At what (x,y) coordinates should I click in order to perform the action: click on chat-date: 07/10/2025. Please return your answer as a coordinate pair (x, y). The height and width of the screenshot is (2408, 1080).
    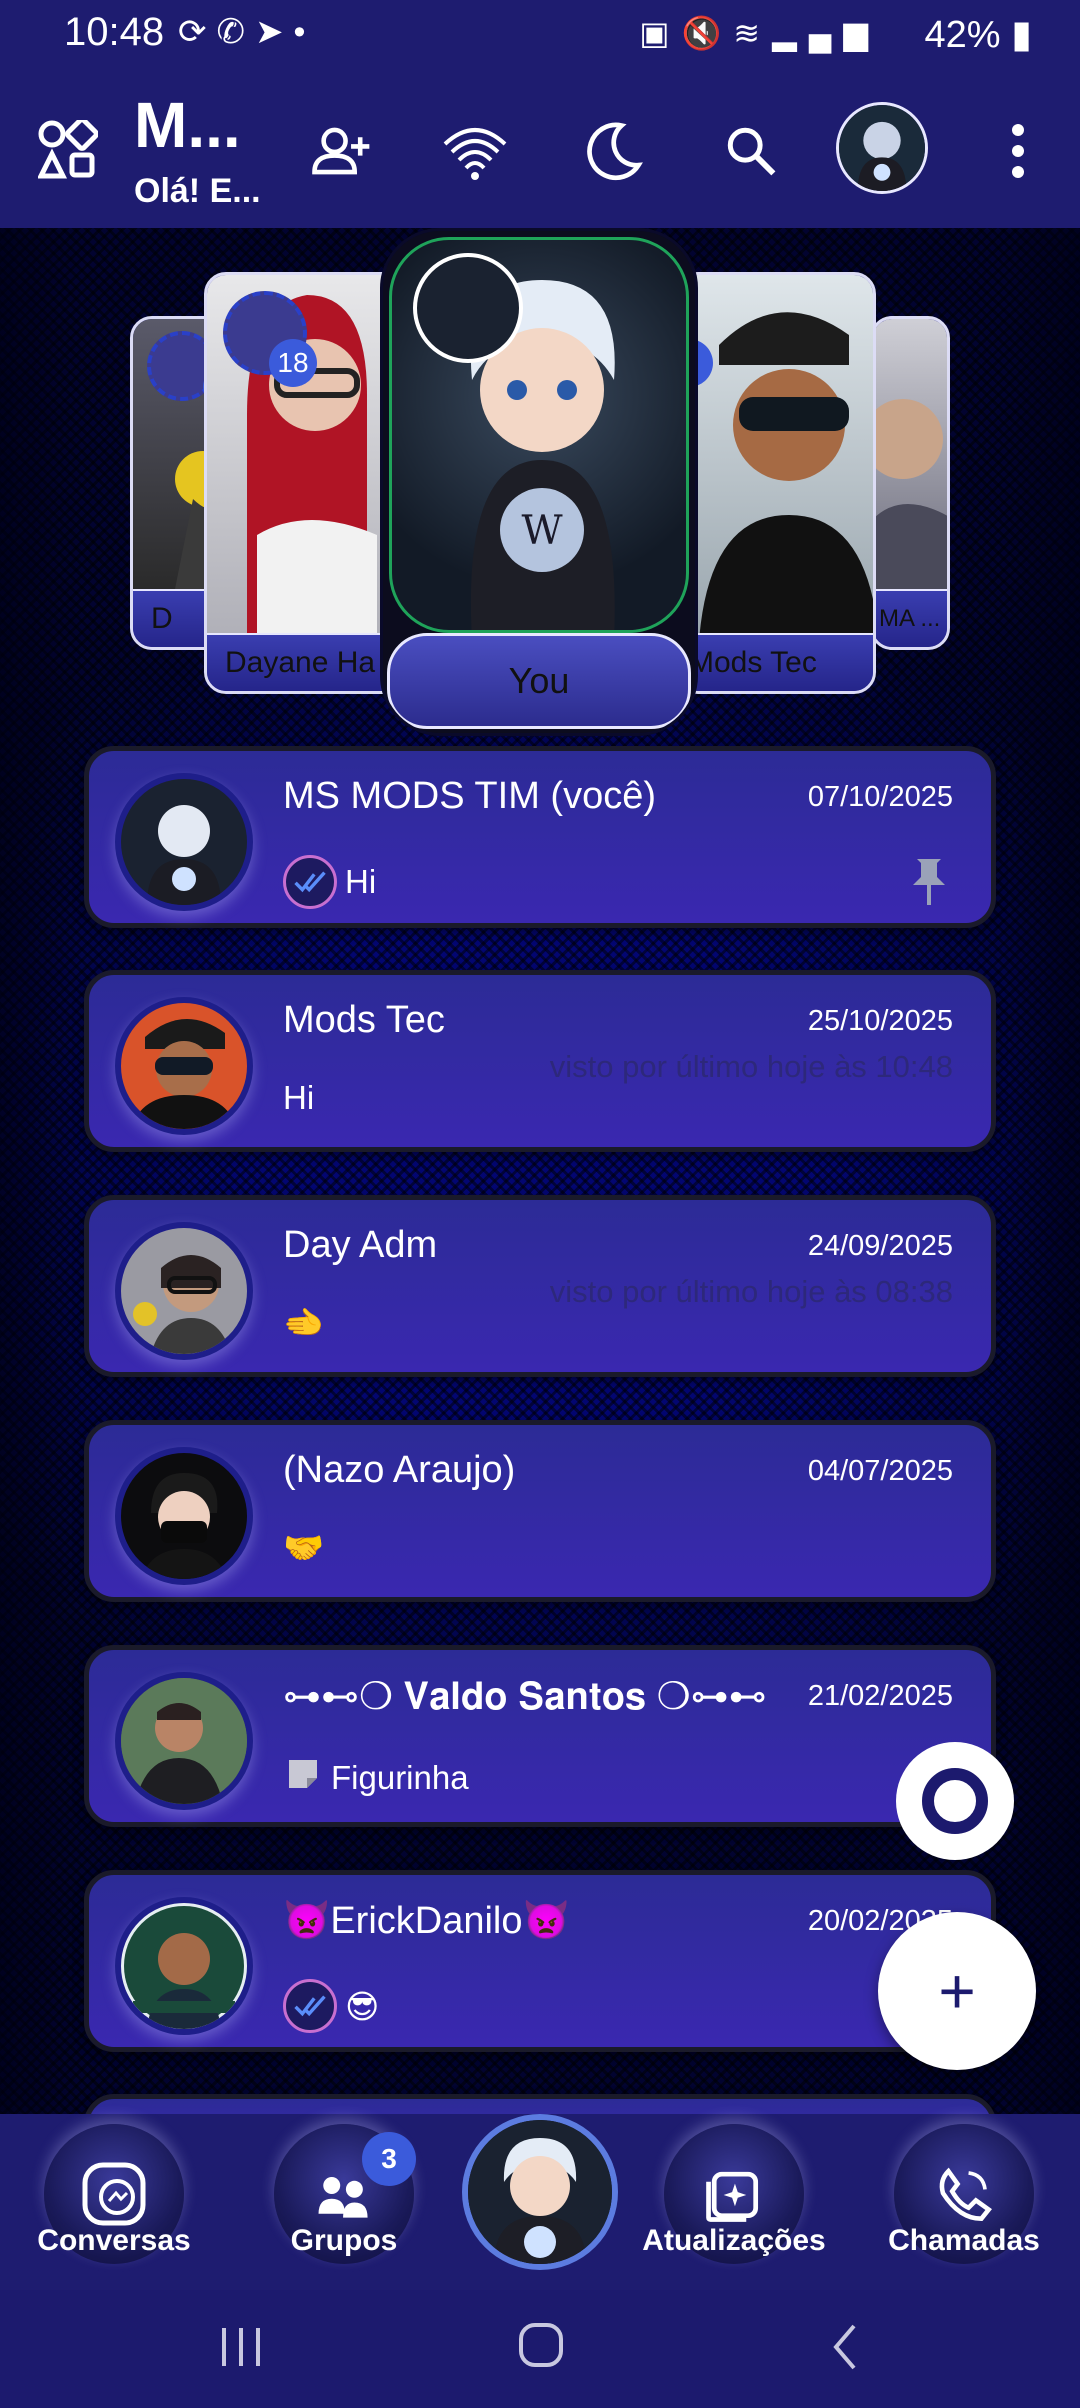
    Looking at the image, I should click on (880, 797).